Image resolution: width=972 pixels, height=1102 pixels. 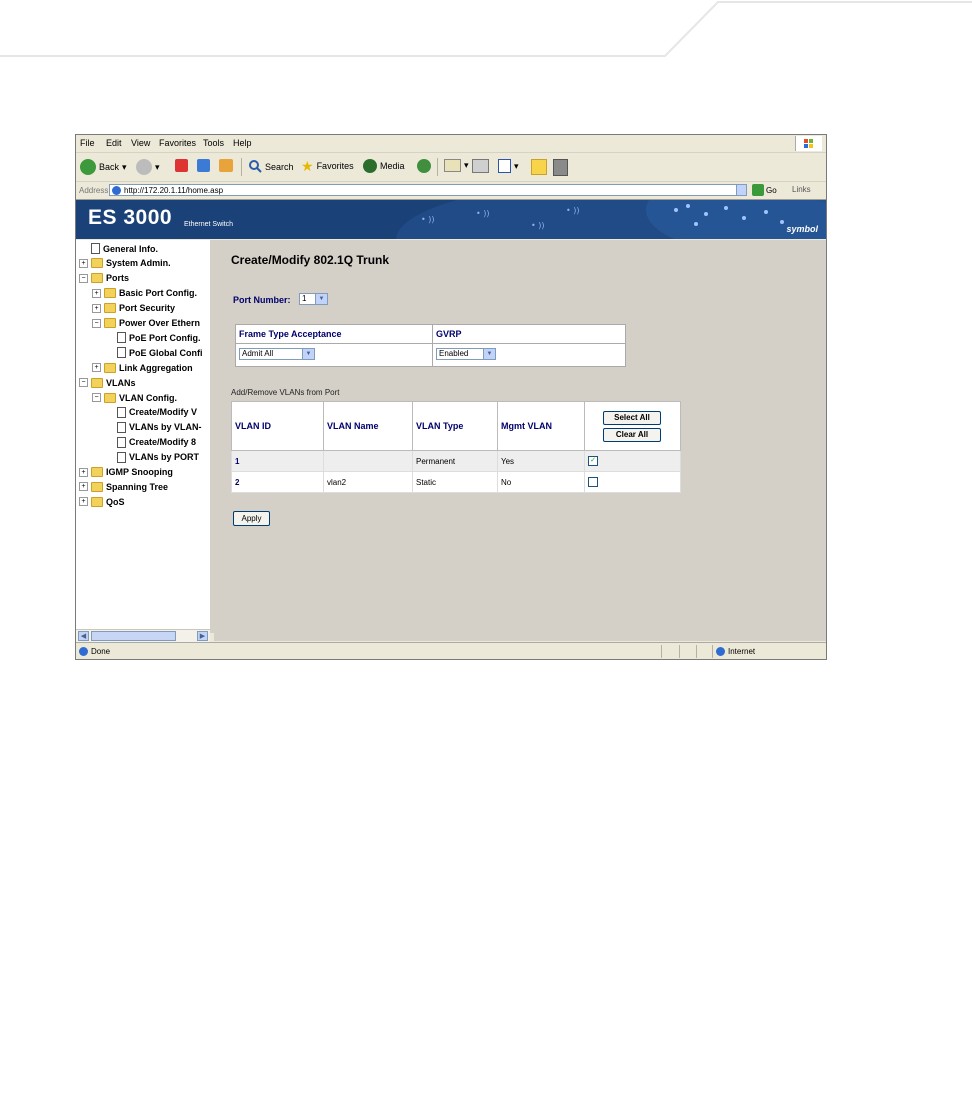 I want to click on gvrp-select: Enabled ▼, so click(x=466, y=354).